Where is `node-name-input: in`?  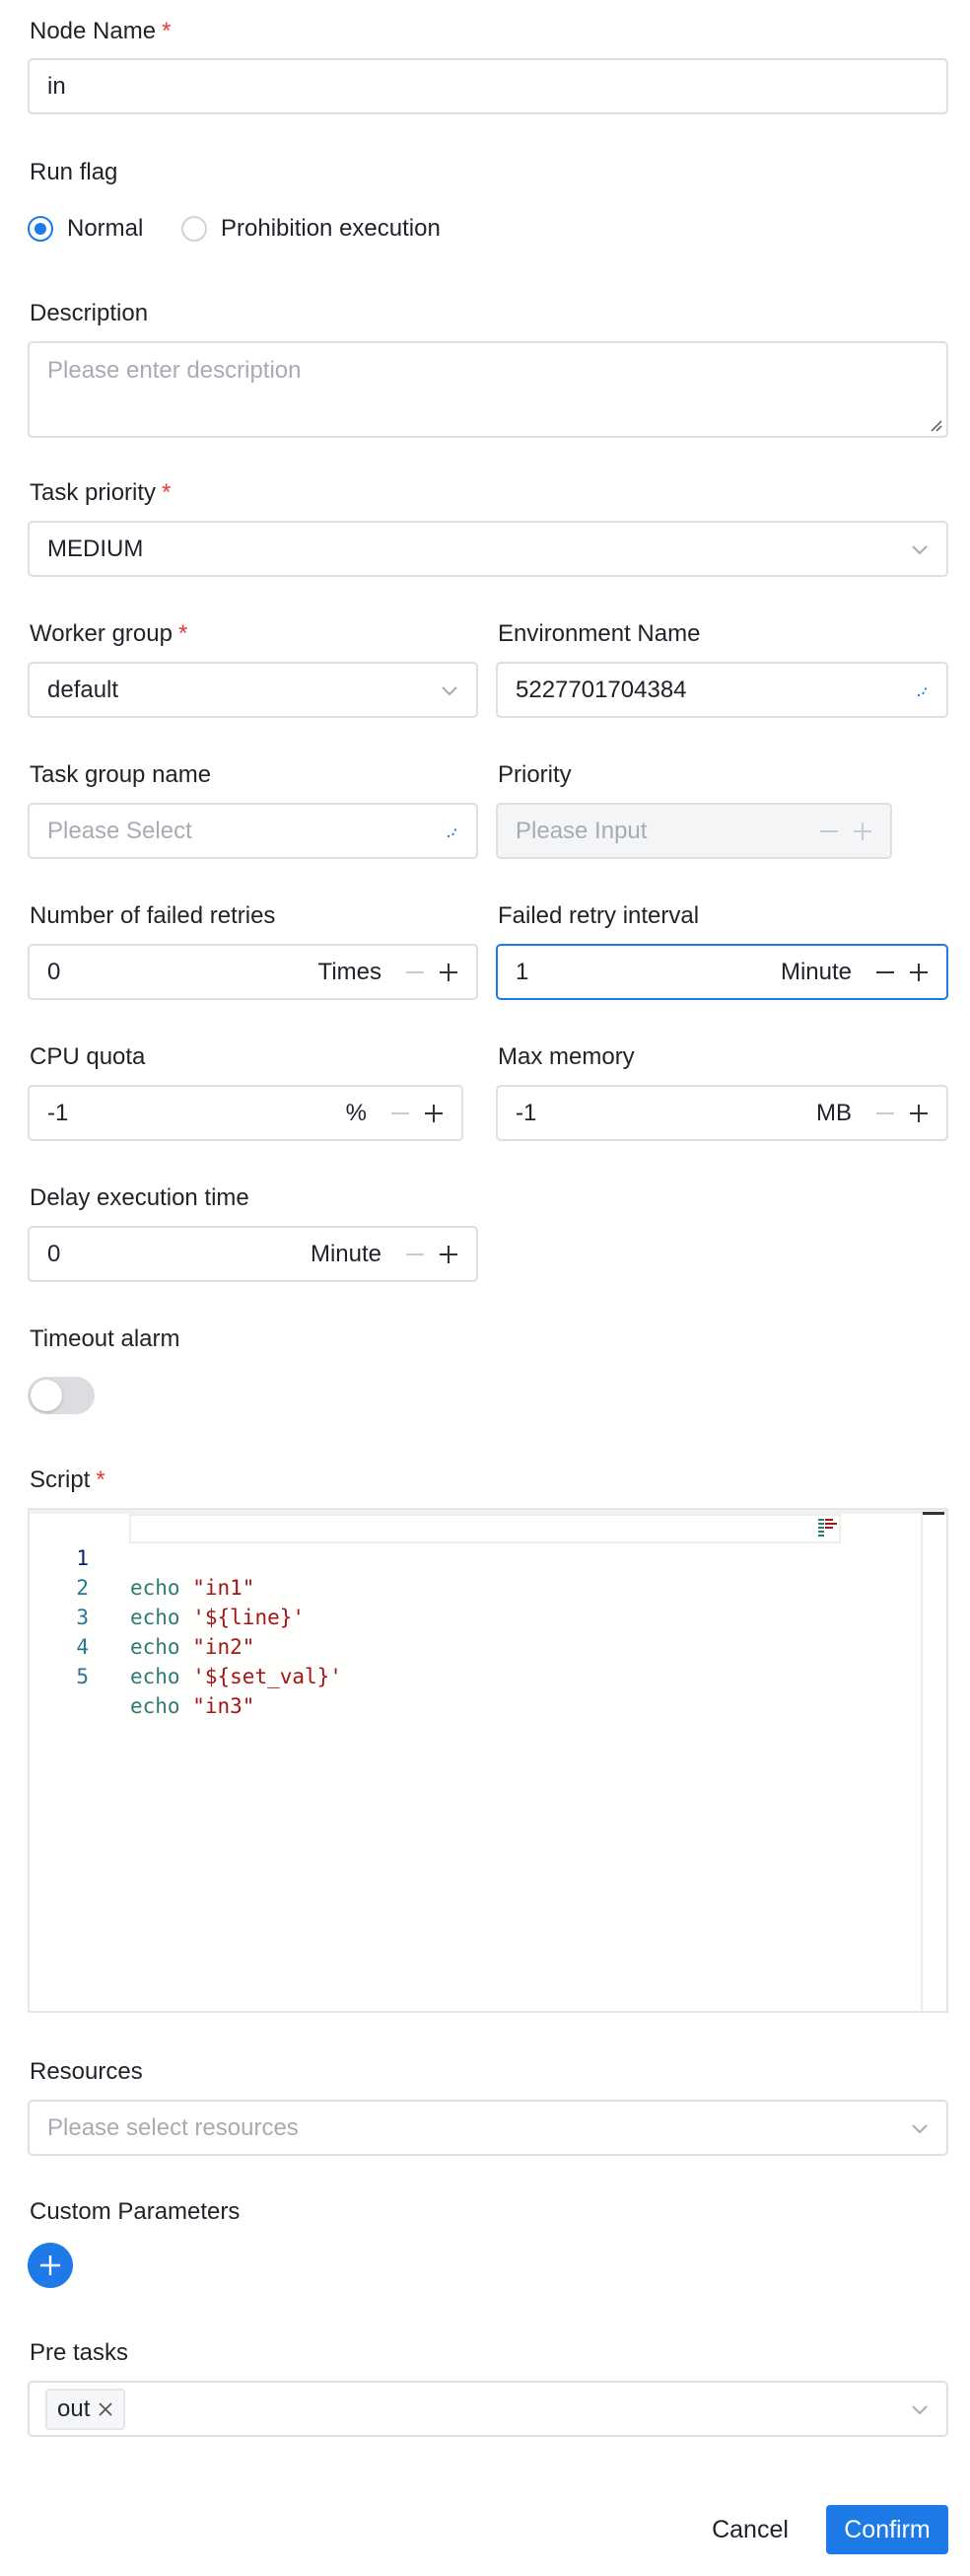 node-name-input: in is located at coordinates (488, 86).